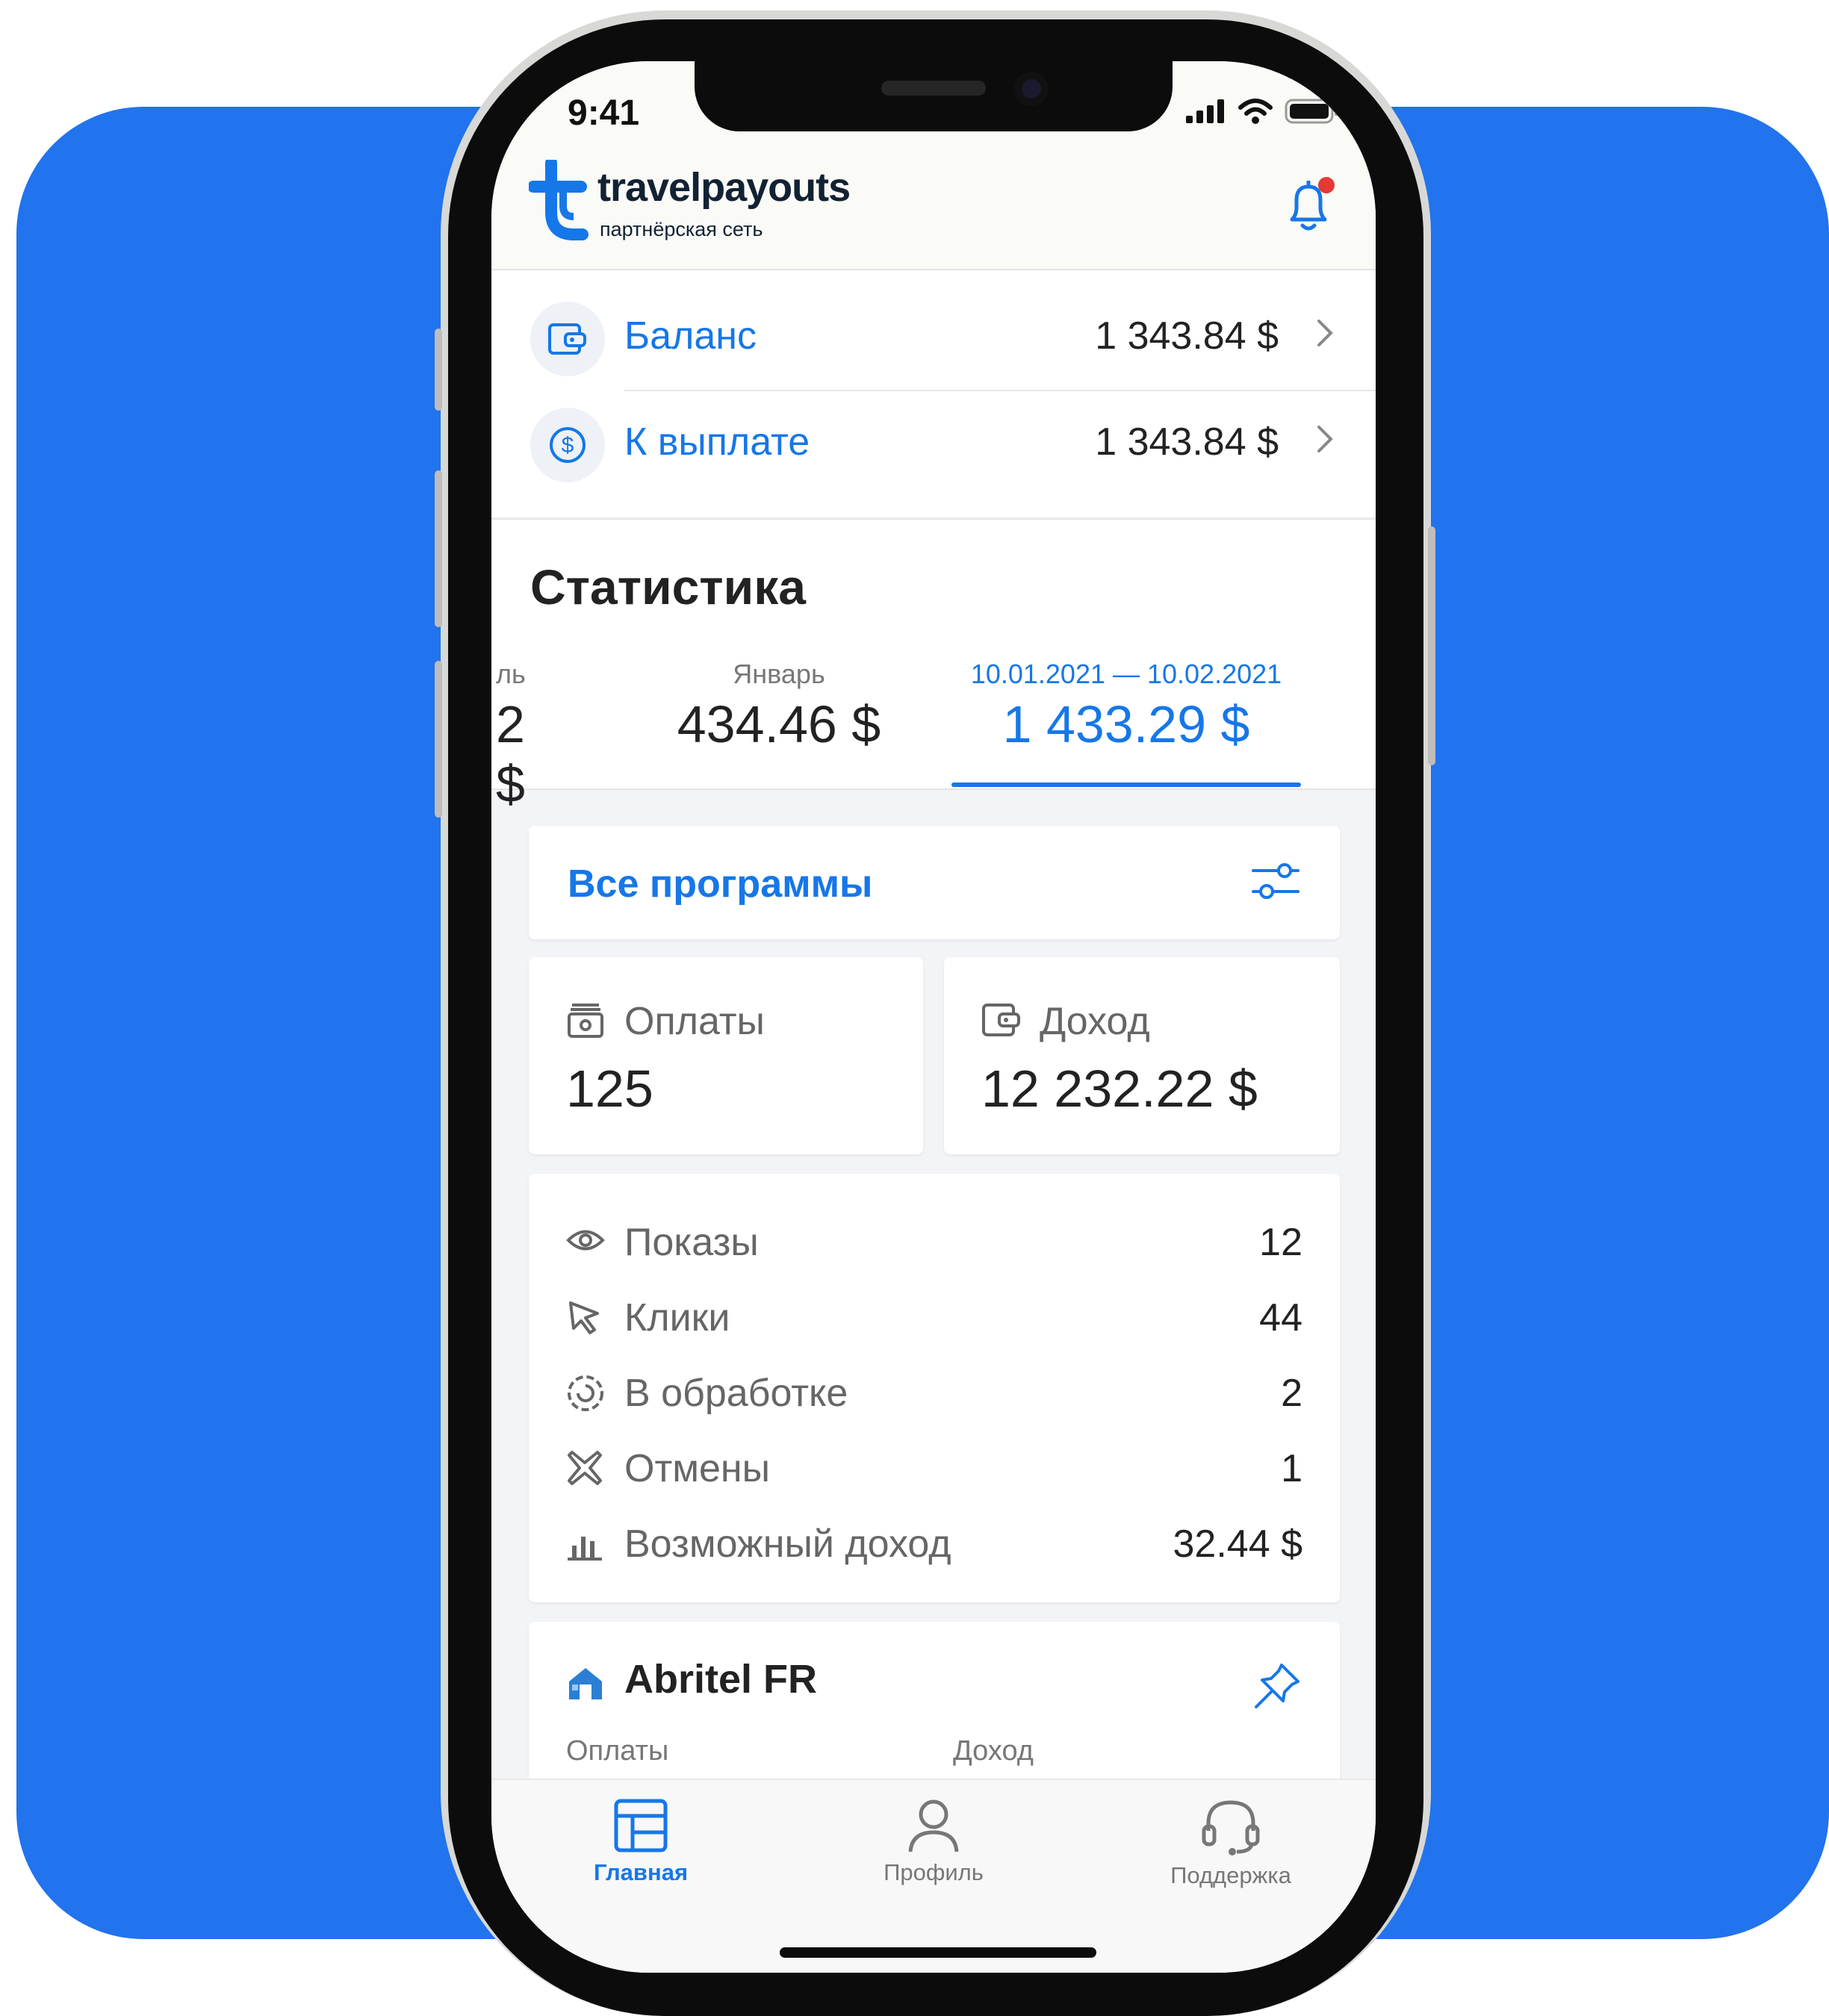 The height and width of the screenshot is (2016, 1829). Describe the element at coordinates (511, 674) in the screenshot. I see `period-label: ль` at that location.